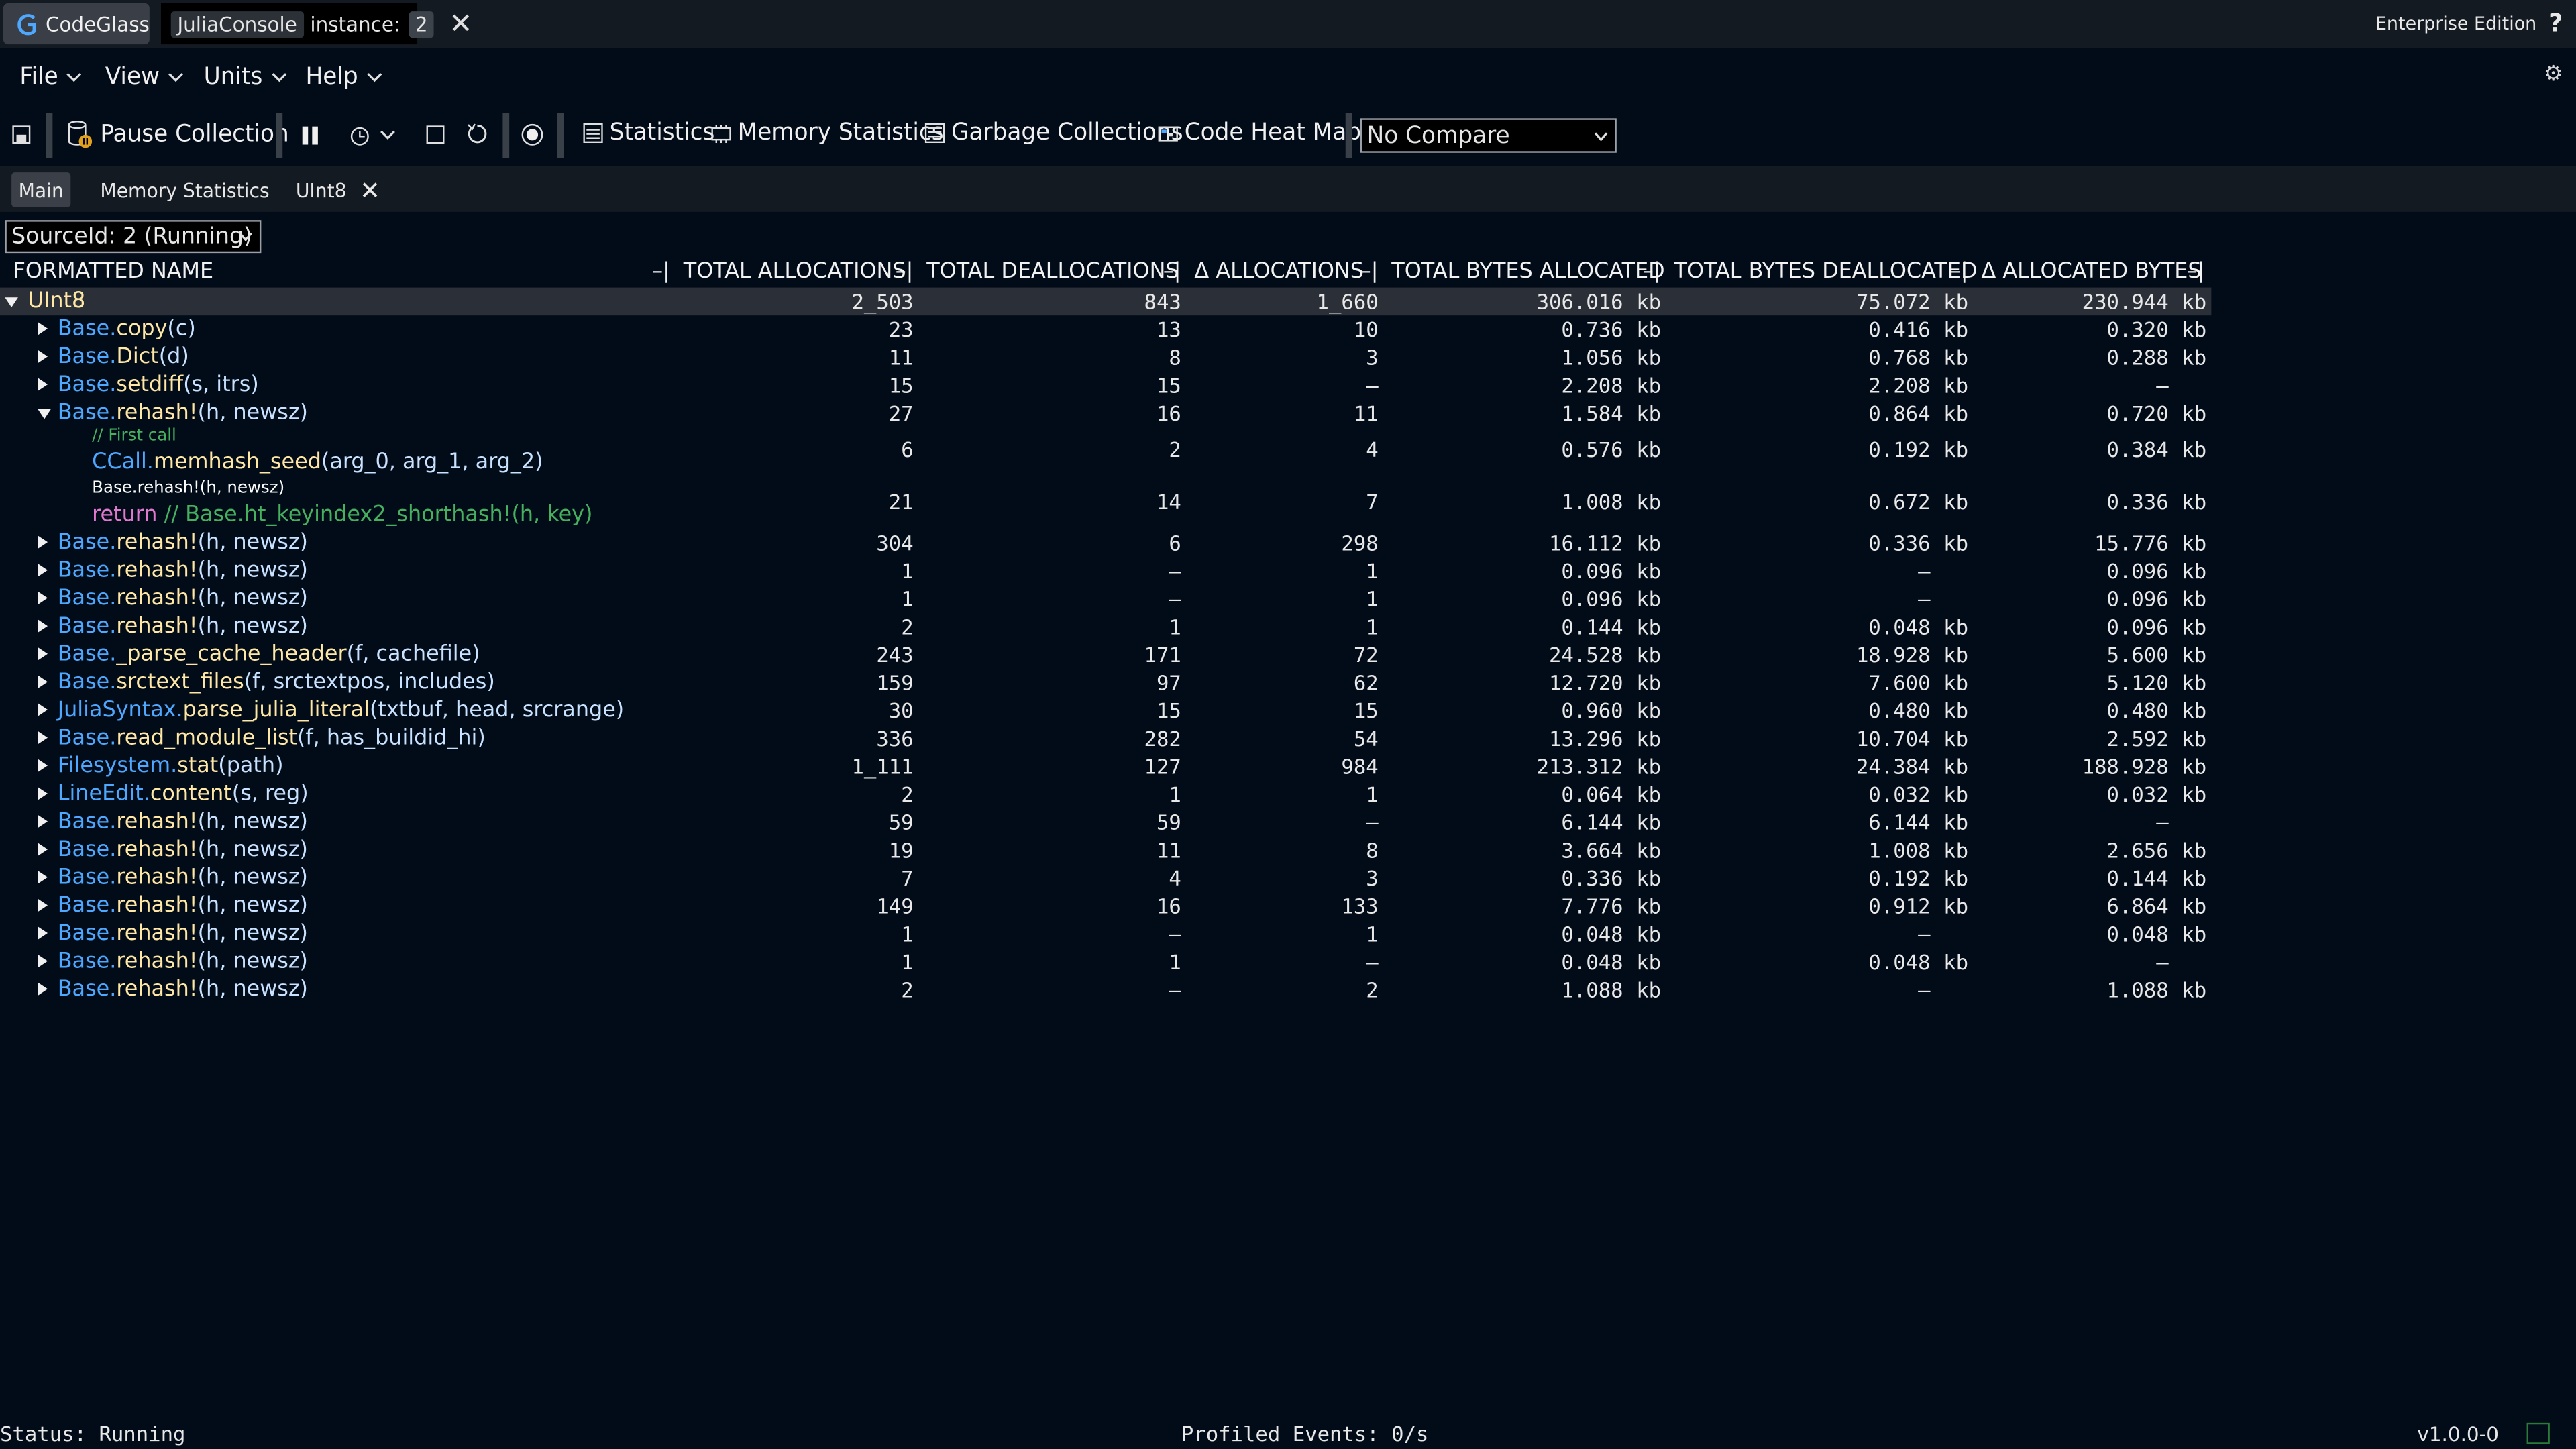  What do you see at coordinates (1826, 272) in the screenshot?
I see `column-total-bytes-deallocated: TOTAL BYTES DEALLOCATED` at bounding box center [1826, 272].